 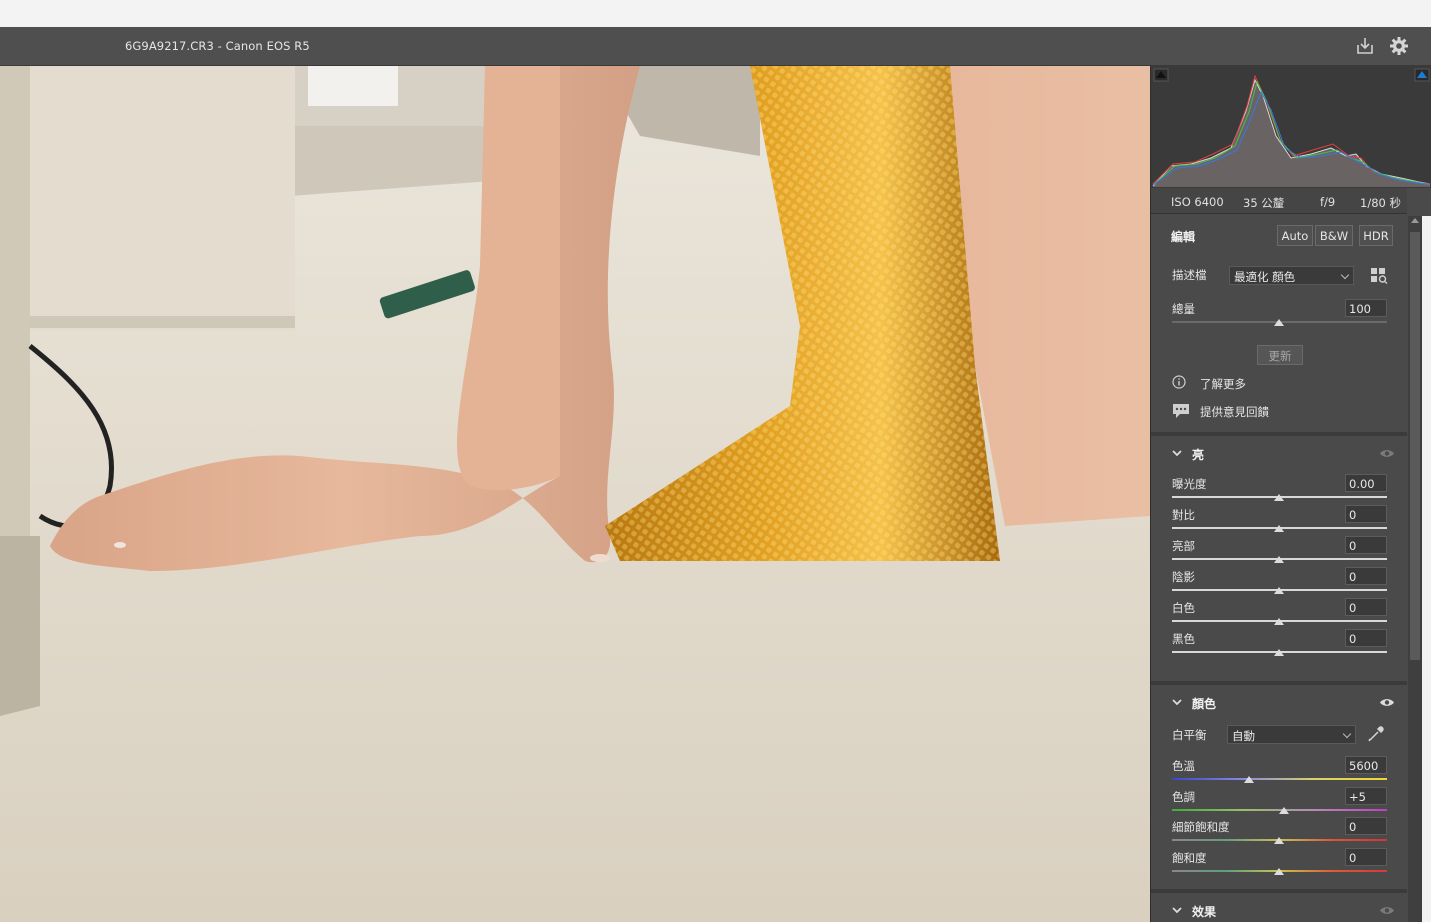 I want to click on shadows-value: 0, so click(x=1366, y=576).